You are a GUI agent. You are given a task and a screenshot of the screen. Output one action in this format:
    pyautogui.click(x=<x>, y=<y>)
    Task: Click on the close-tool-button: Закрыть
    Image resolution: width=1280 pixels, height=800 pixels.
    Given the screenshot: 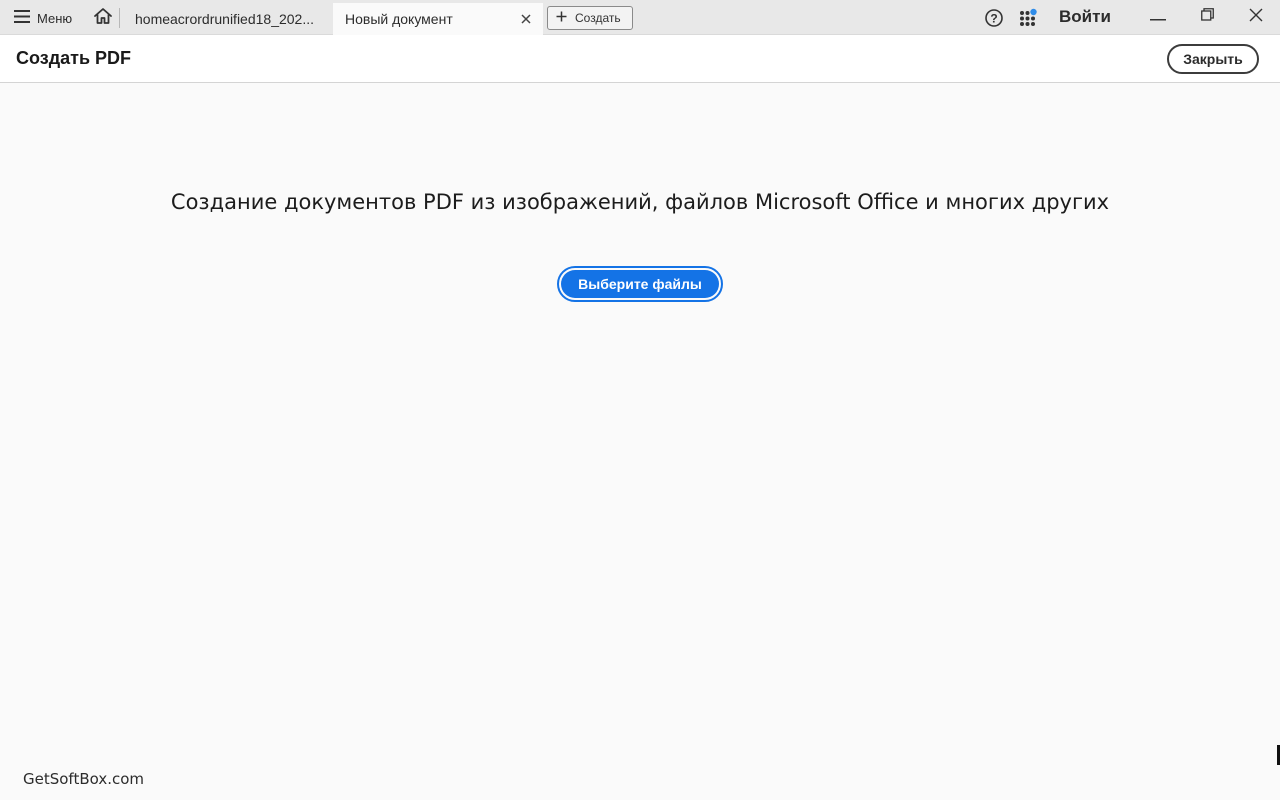 What is the action you would take?
    pyautogui.click(x=1213, y=59)
    